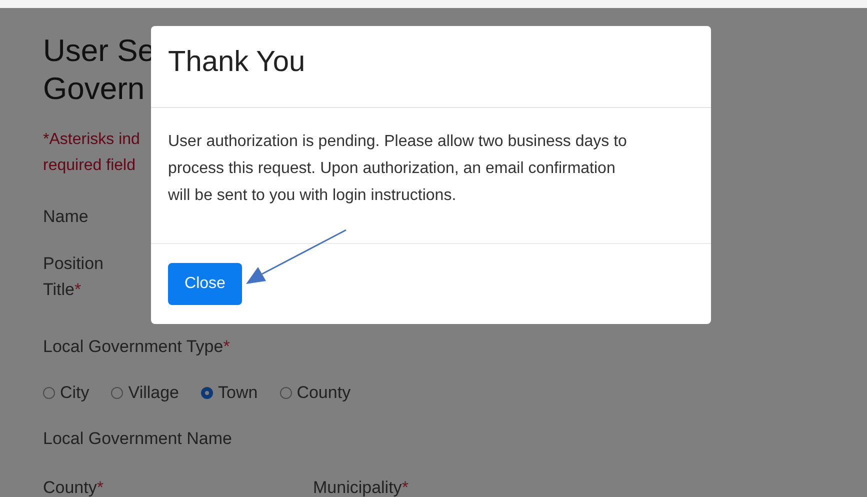  Describe the element at coordinates (145, 393) in the screenshot. I see `radio-option: Village` at that location.